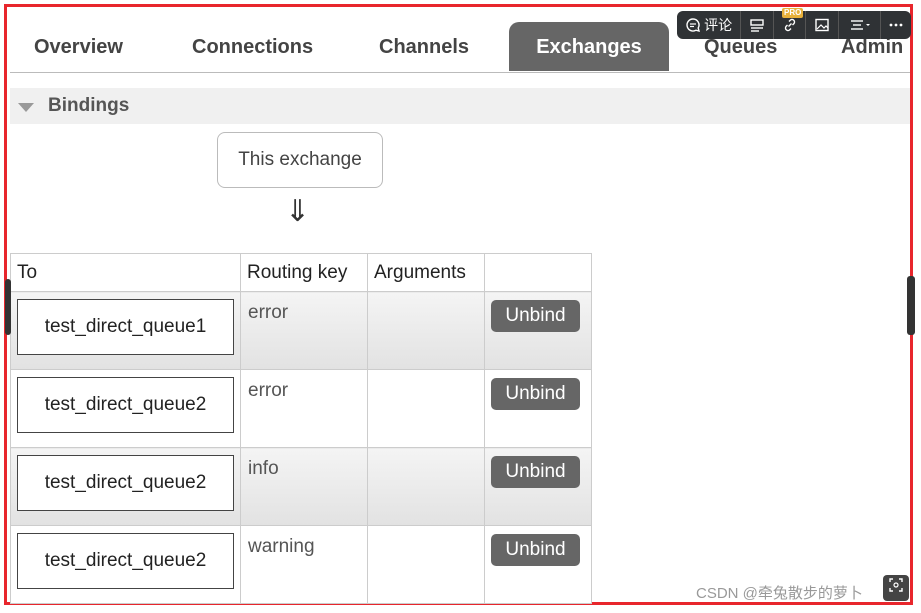  I want to click on more-button, so click(896, 25).